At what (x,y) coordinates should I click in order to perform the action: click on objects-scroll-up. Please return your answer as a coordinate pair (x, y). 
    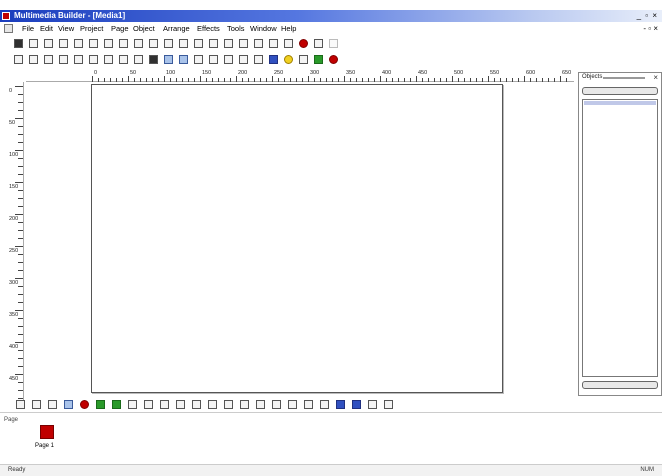
    Looking at the image, I should click on (620, 91).